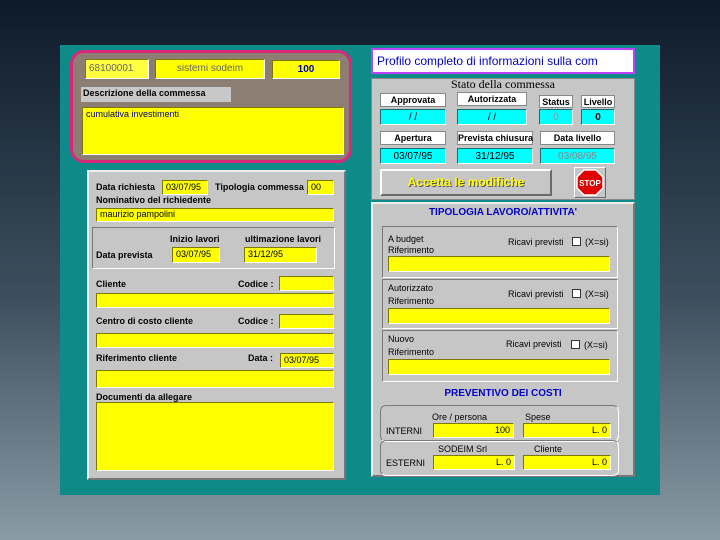  What do you see at coordinates (503, 84) in the screenshot?
I see `stato-title: Stato della commessa` at bounding box center [503, 84].